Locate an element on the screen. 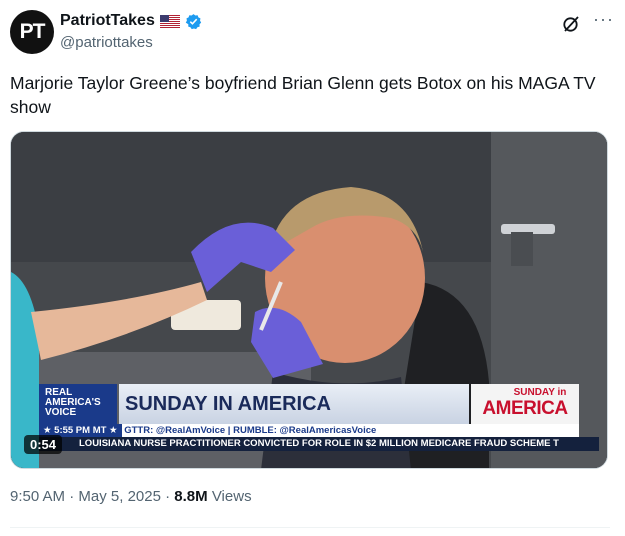  show-logo-line2: AMERICA is located at coordinates (525, 408).